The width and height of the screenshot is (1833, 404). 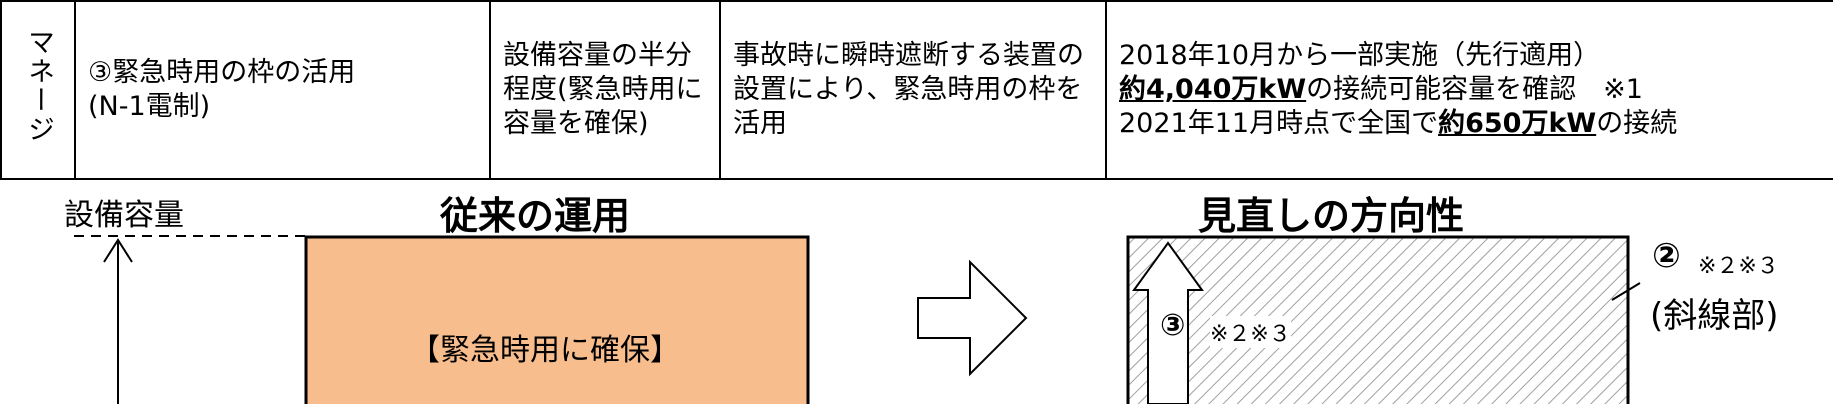 What do you see at coordinates (1173, 325) in the screenshot?
I see `circle-3-marker: ③` at bounding box center [1173, 325].